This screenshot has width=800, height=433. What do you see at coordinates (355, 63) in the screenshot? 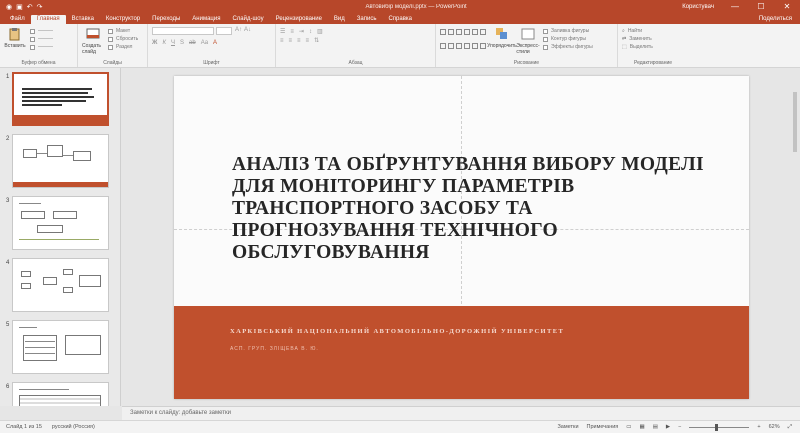
I see `paragraph-group-label: Абзац` at bounding box center [355, 63].